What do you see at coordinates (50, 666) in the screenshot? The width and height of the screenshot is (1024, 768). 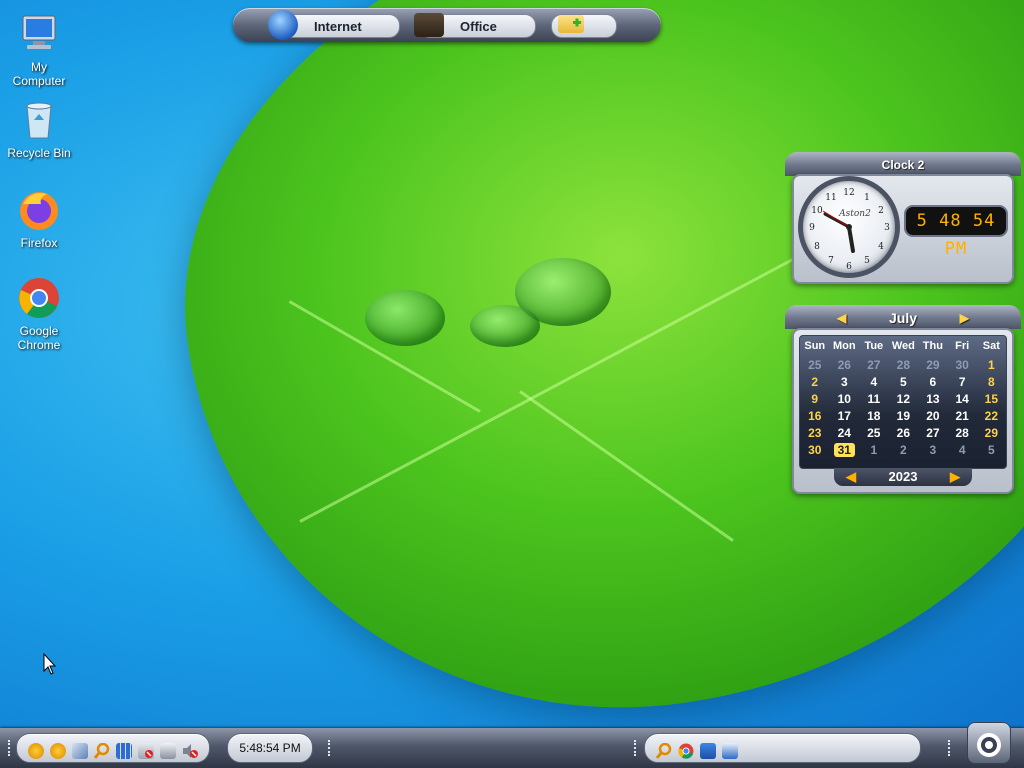 I see `mouse-cursor-icon` at bounding box center [50, 666].